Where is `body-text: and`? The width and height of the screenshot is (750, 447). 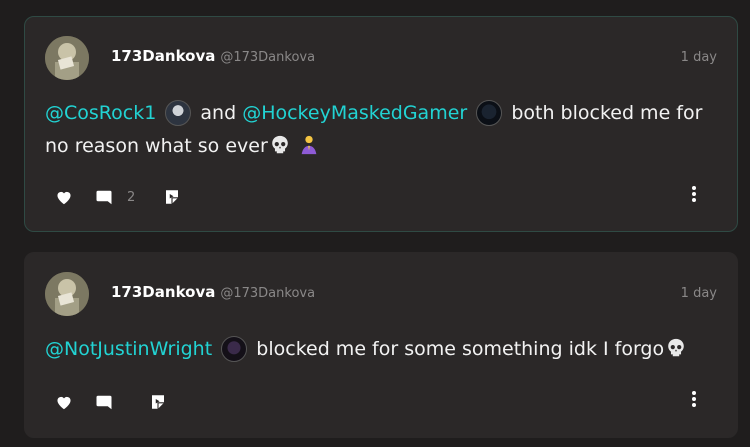 body-text: and is located at coordinates (218, 113).